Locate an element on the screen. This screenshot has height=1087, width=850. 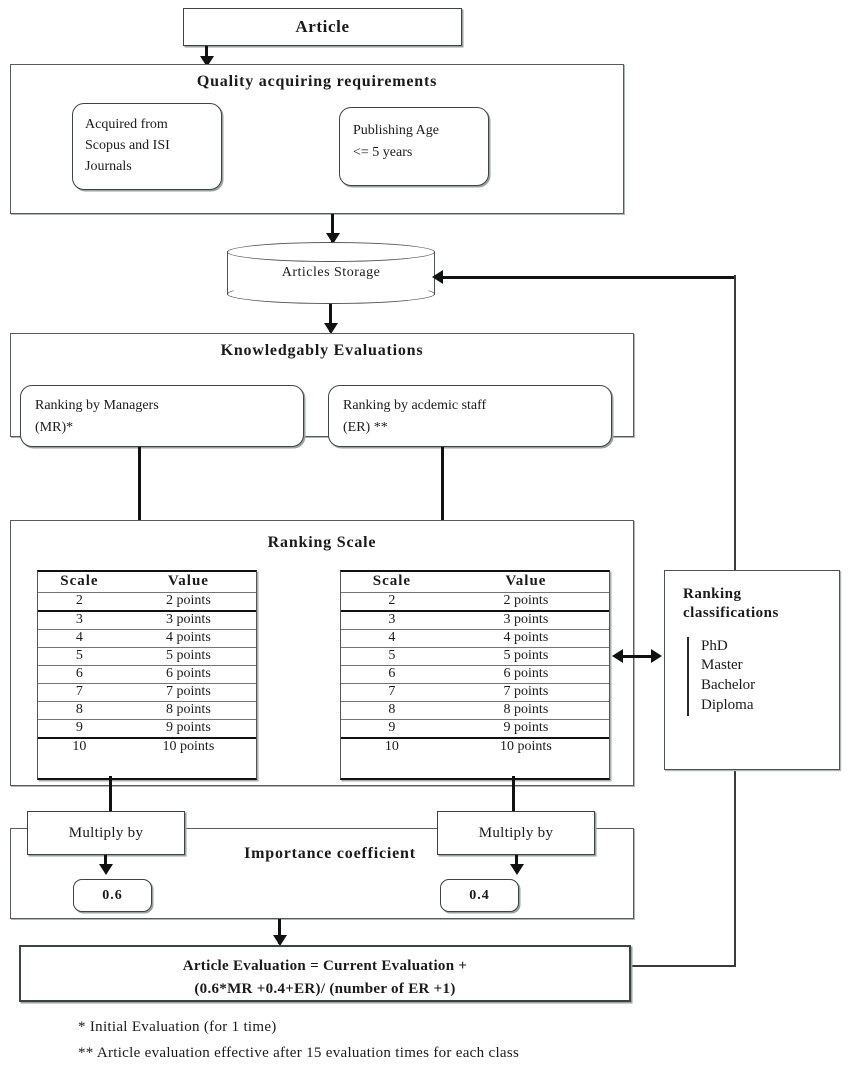
card-publishing-age: Publishing Age <= 5 years is located at coordinates (414, 146).